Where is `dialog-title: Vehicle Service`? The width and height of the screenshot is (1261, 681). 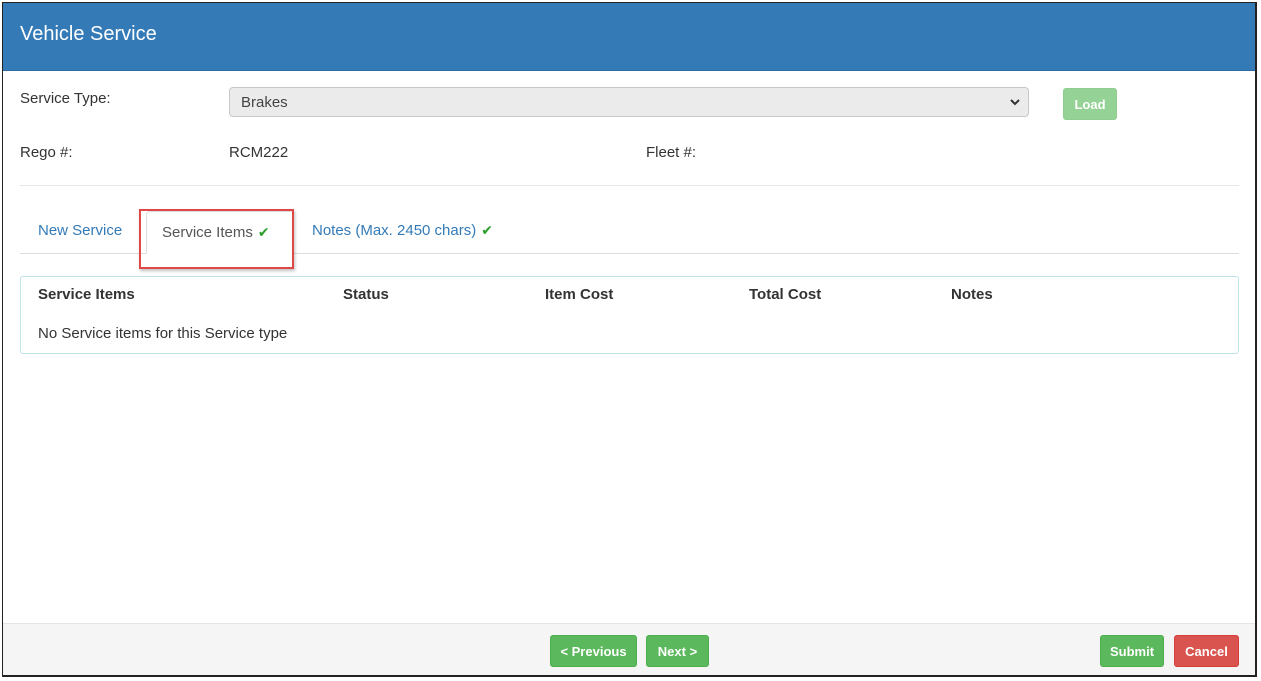
dialog-title: Vehicle Service is located at coordinates (88, 34).